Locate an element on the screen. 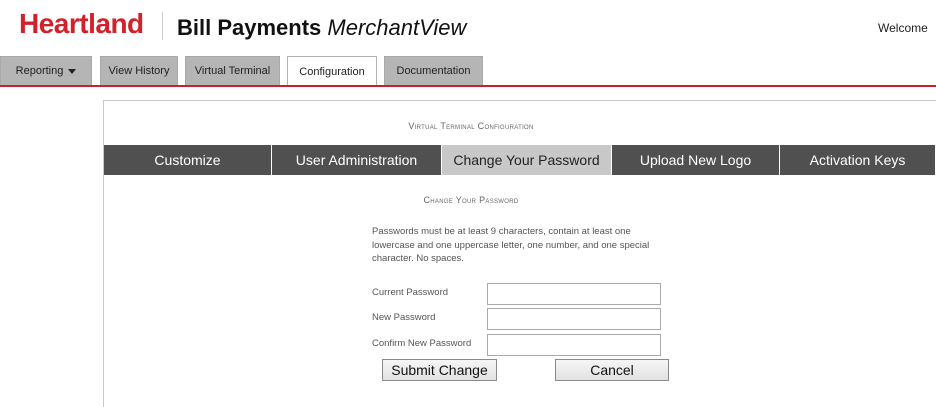 The image size is (936, 407). caret-down-icon is located at coordinates (72, 71).